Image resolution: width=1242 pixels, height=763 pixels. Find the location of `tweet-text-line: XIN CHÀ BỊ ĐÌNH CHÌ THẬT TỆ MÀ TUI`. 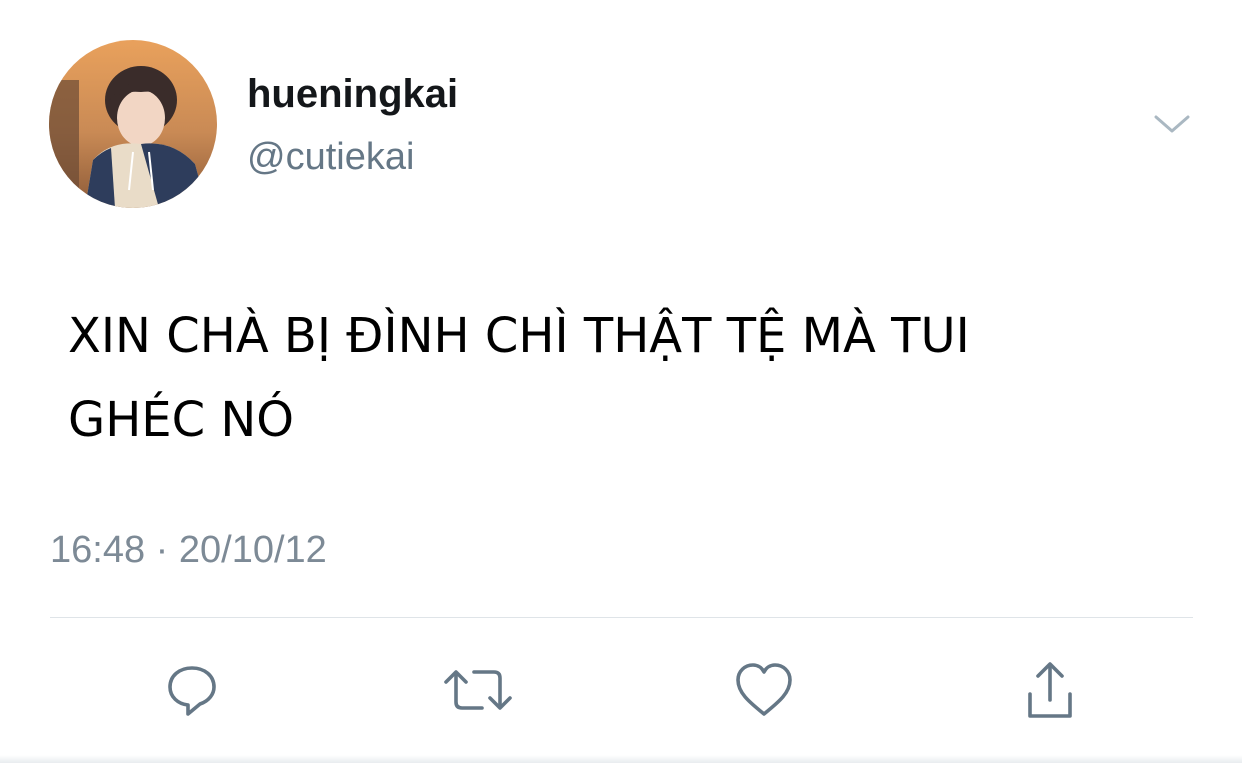

tweet-text-line: XIN CHÀ BỊ ĐÌNH CHÌ THẬT TỆ MÀ TUI is located at coordinates (519, 336).